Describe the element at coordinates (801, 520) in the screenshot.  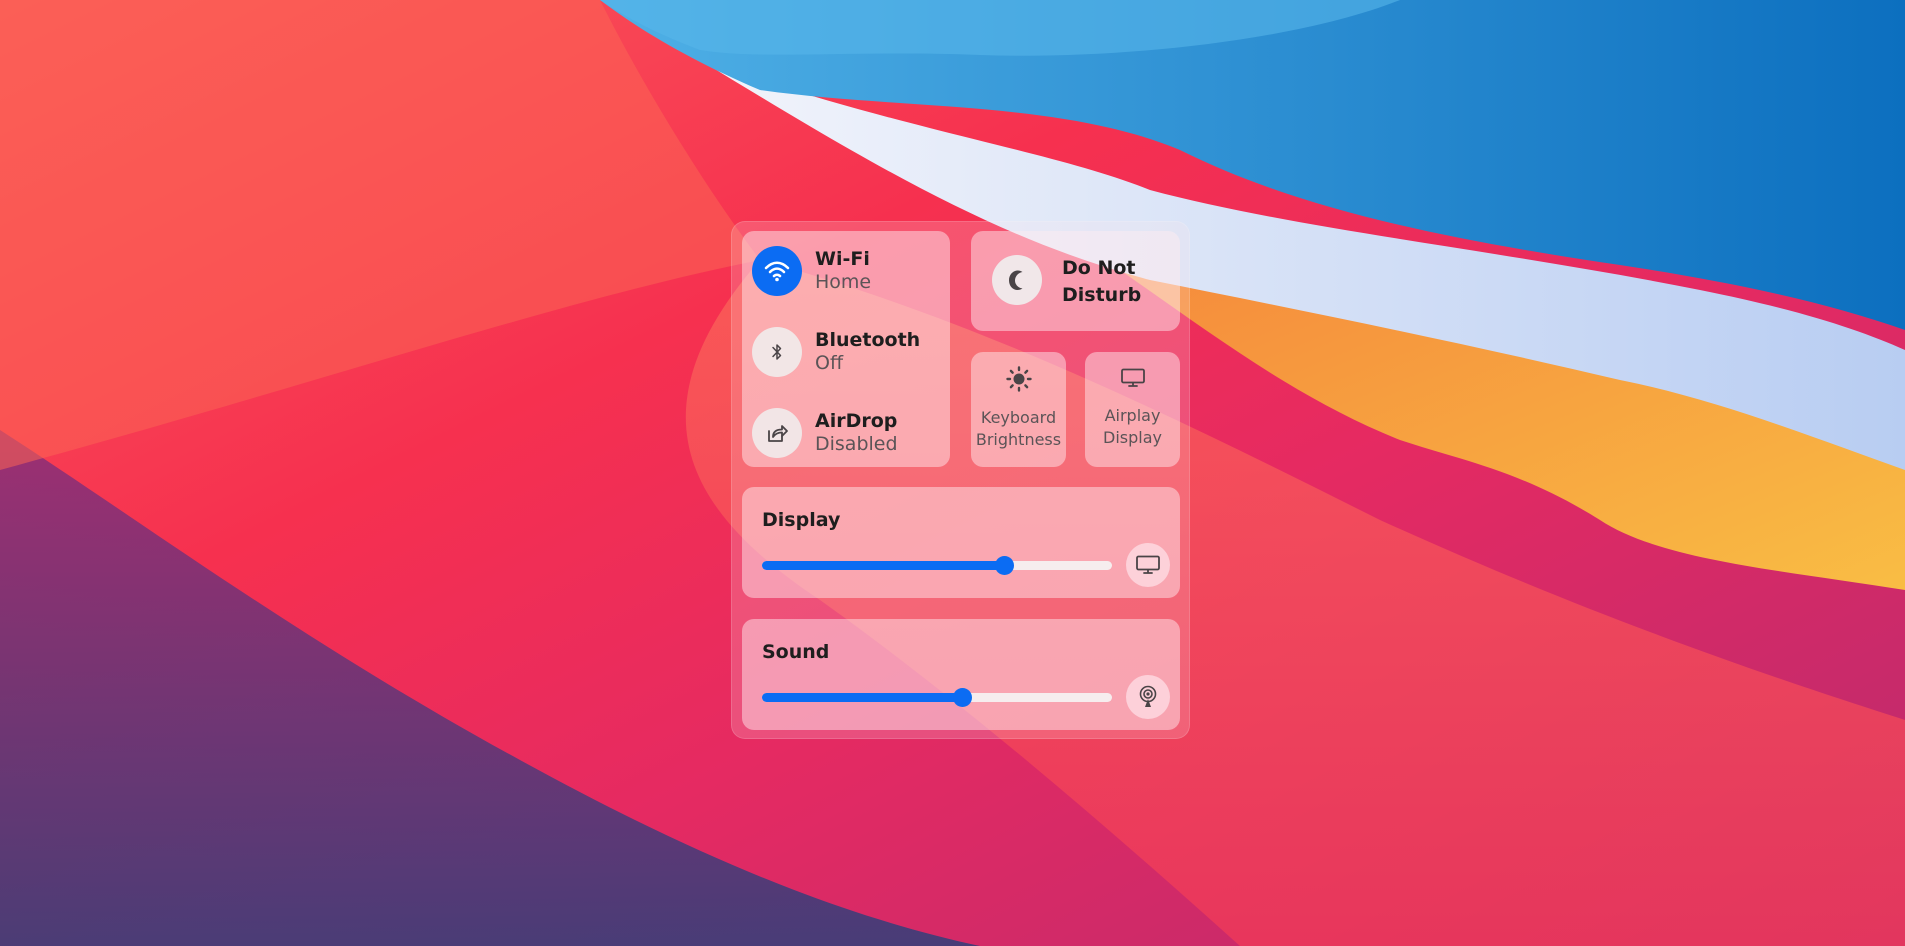
I see `display-title: Display` at that location.